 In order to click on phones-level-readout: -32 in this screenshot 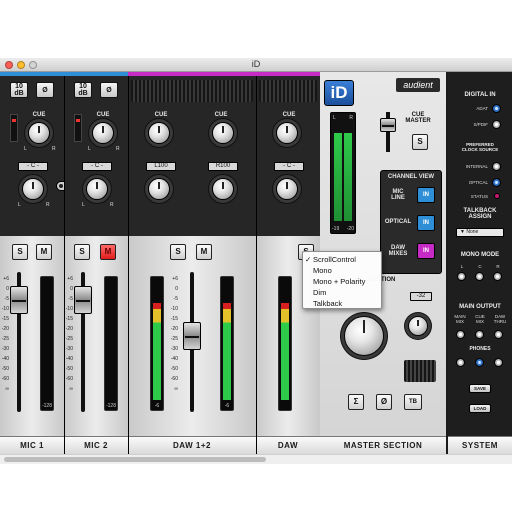, I will do `click(421, 296)`.